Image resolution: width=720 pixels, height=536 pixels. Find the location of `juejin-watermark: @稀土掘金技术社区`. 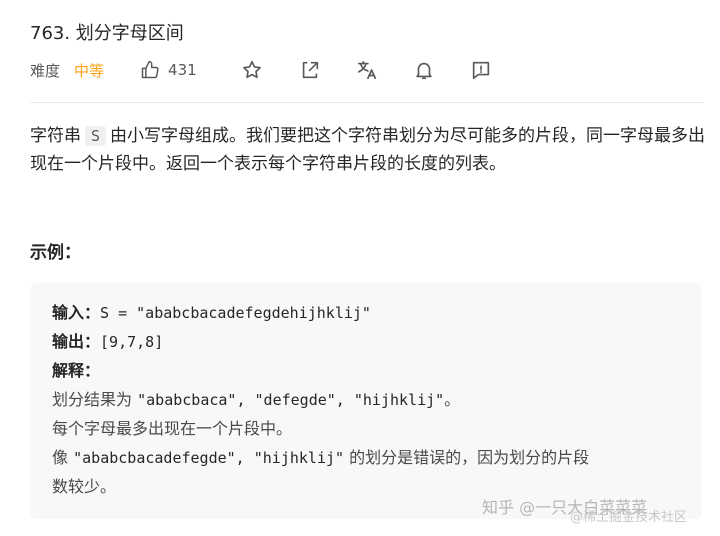

juejin-watermark: @稀土掘金技术社区 is located at coordinates (629, 517).